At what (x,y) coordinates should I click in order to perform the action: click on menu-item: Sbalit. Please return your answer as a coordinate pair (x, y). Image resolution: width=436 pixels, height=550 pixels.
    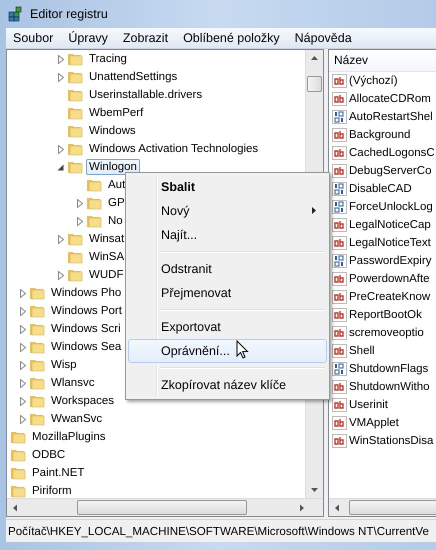
    Looking at the image, I should click on (227, 187).